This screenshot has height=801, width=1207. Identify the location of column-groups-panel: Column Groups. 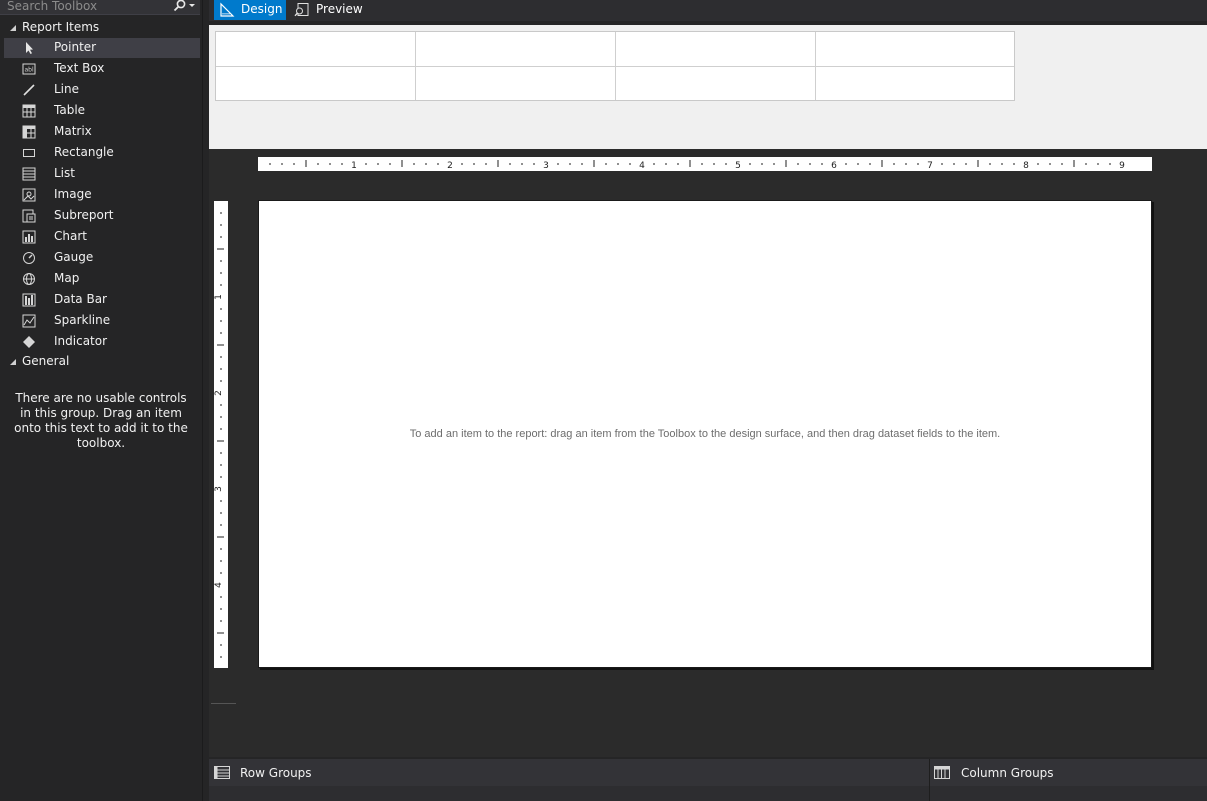
(1068, 780).